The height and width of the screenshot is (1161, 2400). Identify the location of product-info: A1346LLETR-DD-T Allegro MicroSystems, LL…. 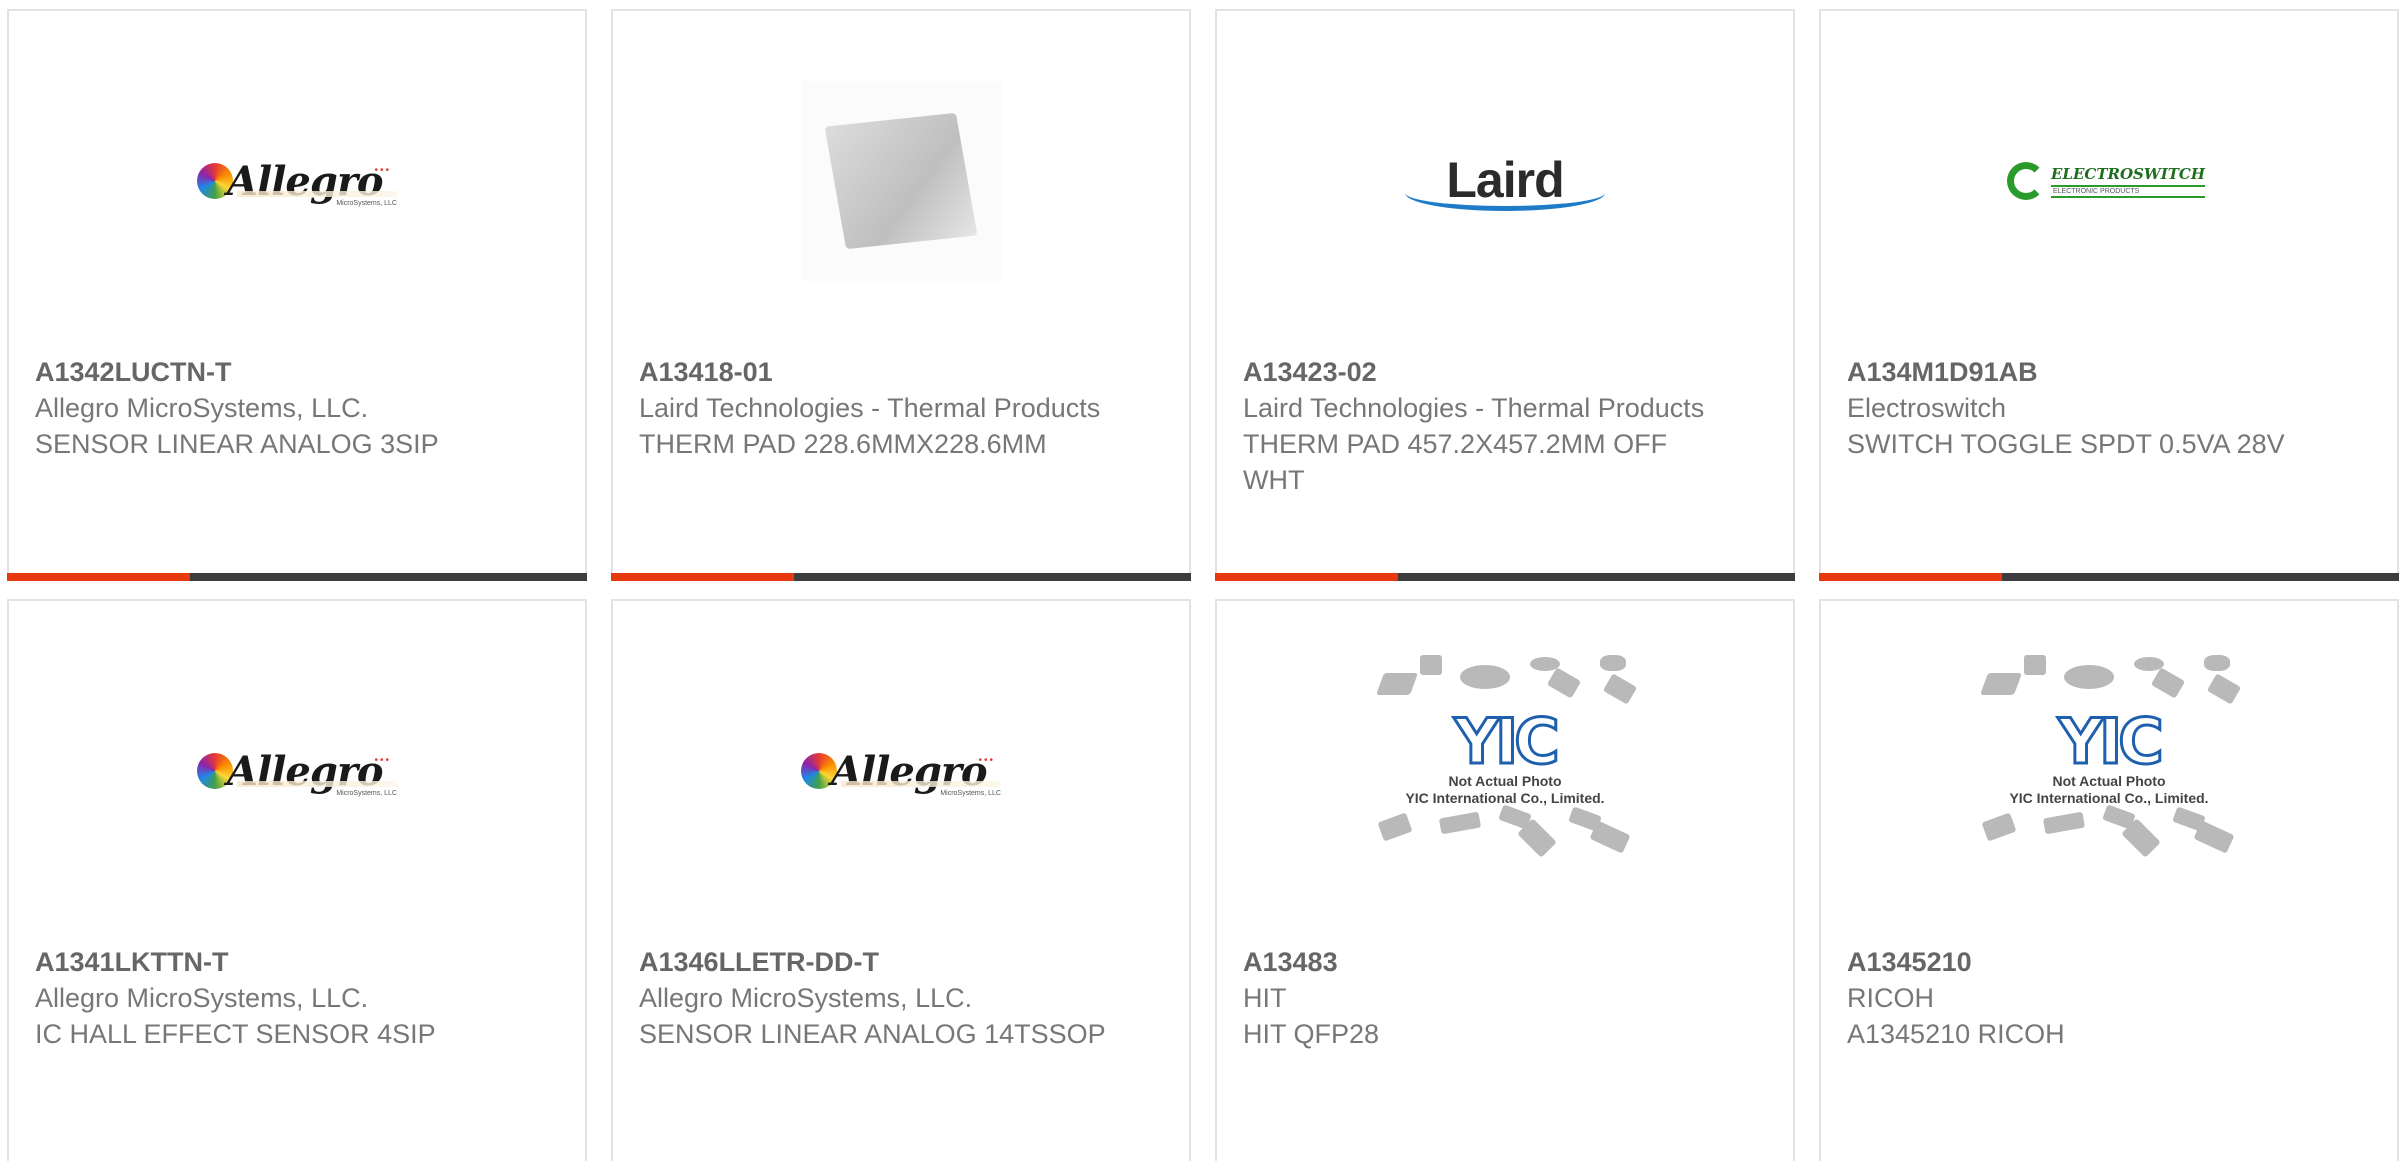
(874, 998).